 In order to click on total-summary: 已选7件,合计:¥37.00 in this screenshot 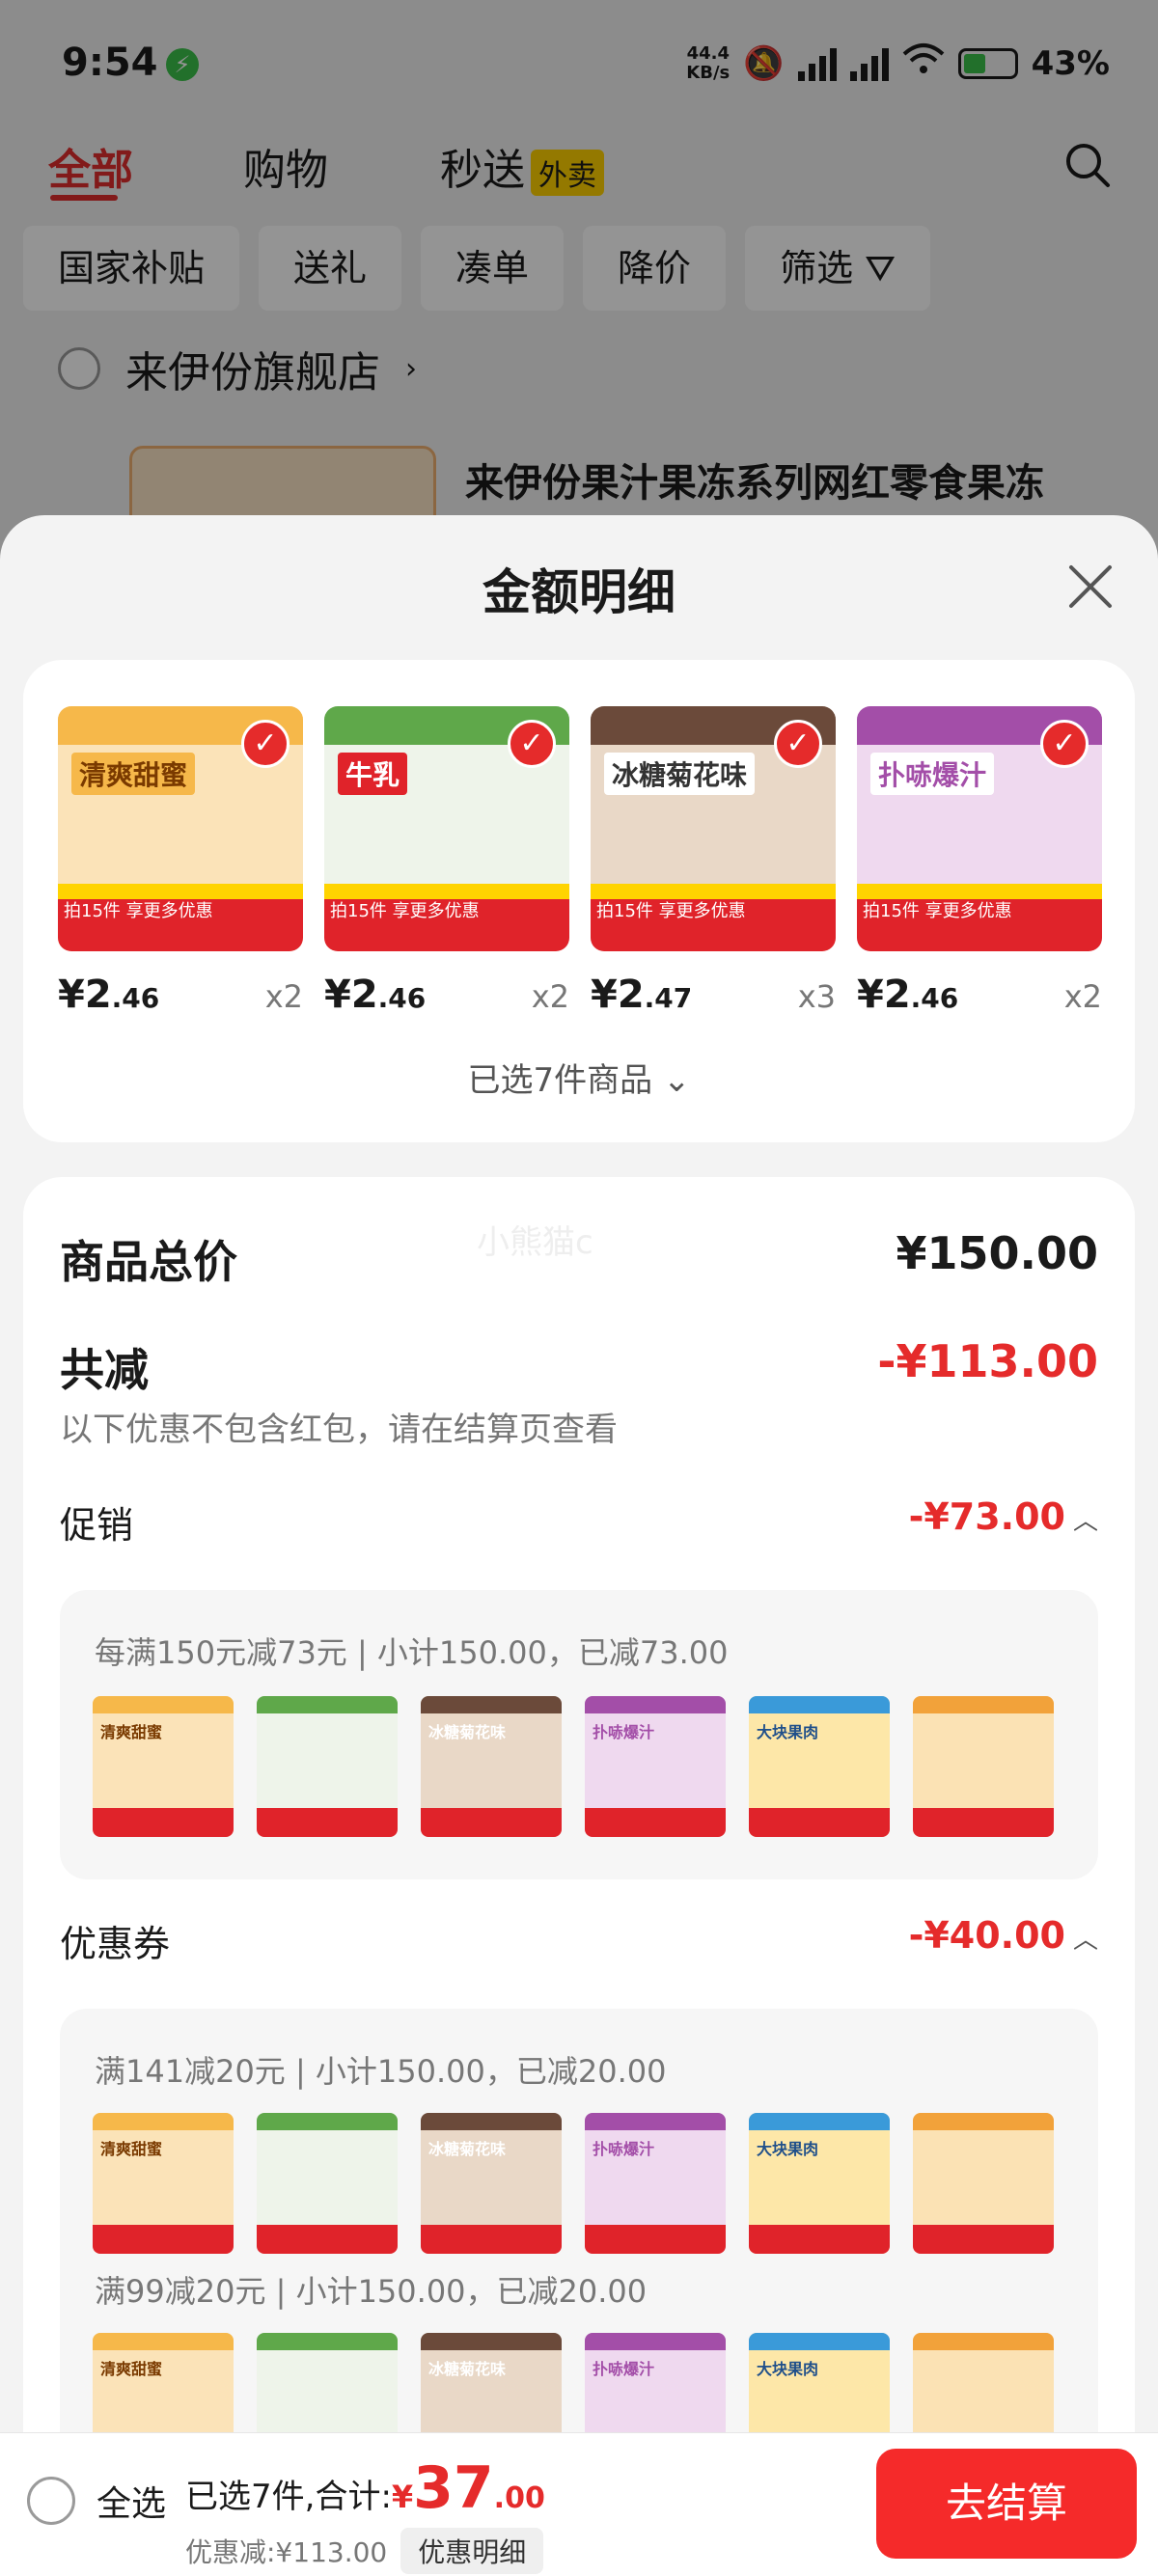, I will do `click(365, 2488)`.